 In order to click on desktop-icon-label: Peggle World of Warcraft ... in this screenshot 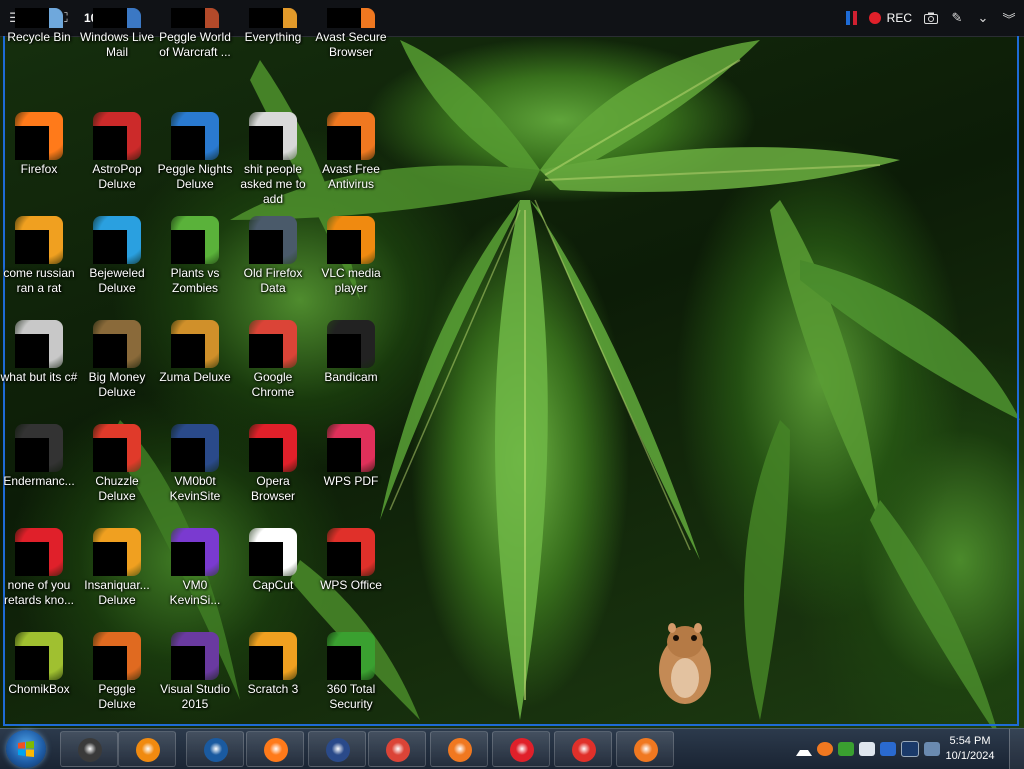, I will do `click(195, 44)`.